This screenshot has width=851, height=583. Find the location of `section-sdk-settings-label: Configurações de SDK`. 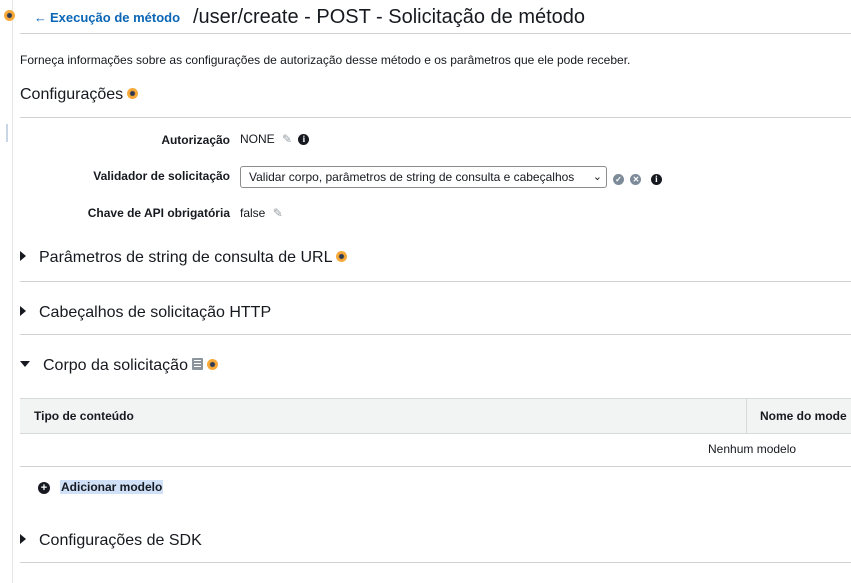

section-sdk-settings-label: Configurações de SDK is located at coordinates (120, 540).